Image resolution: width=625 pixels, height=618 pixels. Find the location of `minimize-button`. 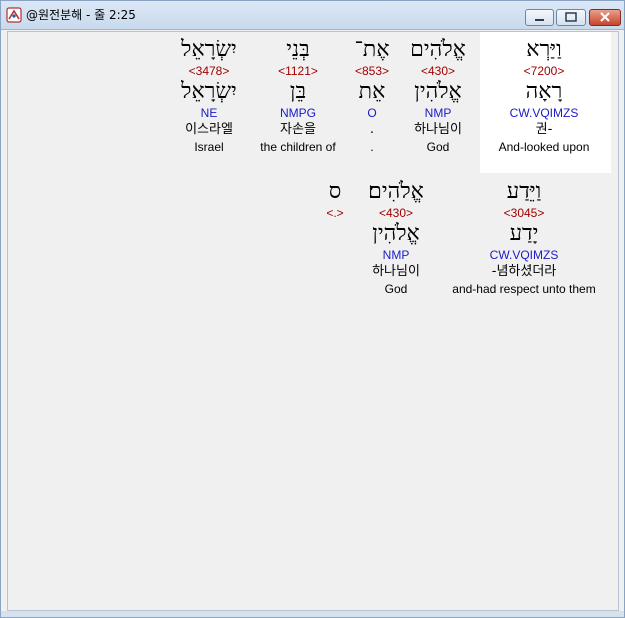

minimize-button is located at coordinates (539, 17).